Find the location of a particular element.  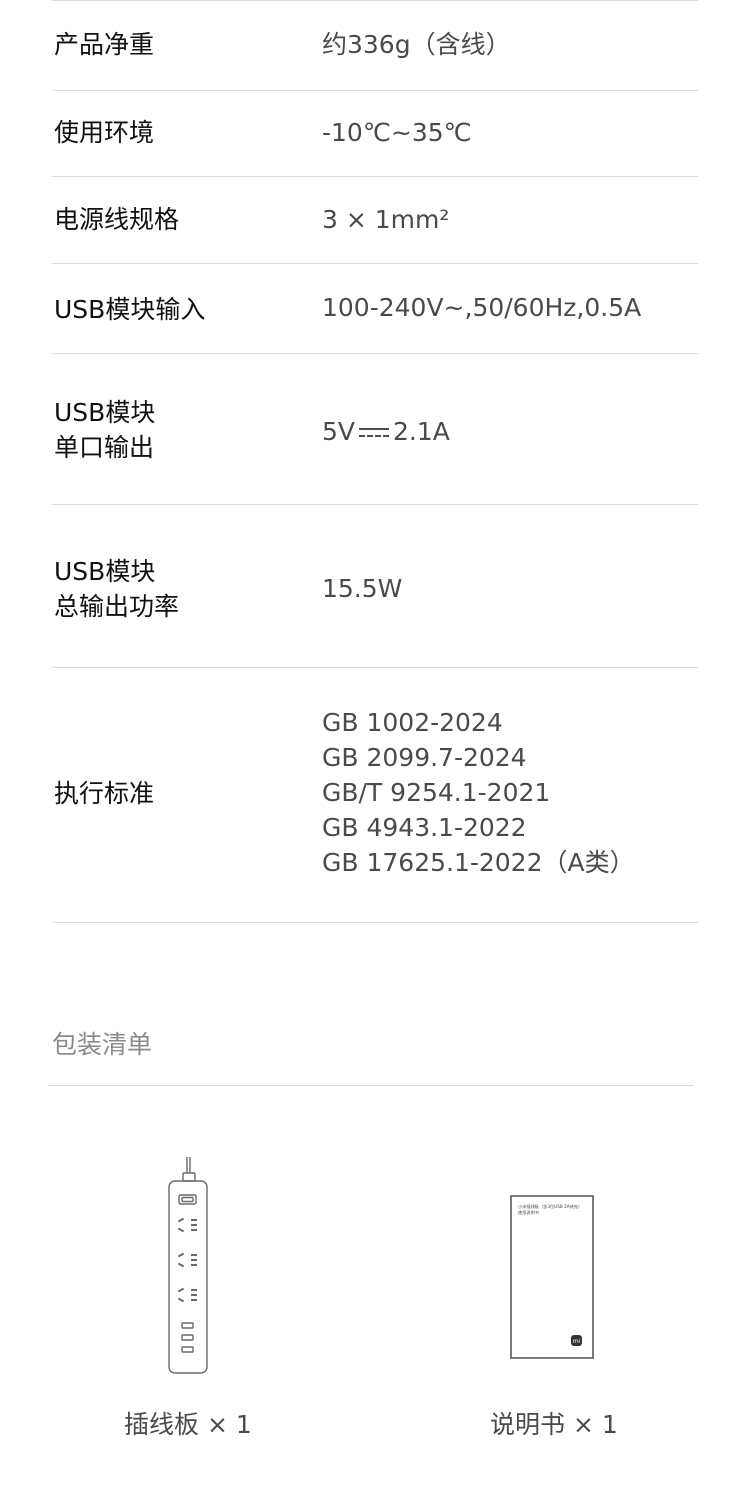

spec-value: 100-240V~,50/60Hz,0.5A is located at coordinates (482, 307).